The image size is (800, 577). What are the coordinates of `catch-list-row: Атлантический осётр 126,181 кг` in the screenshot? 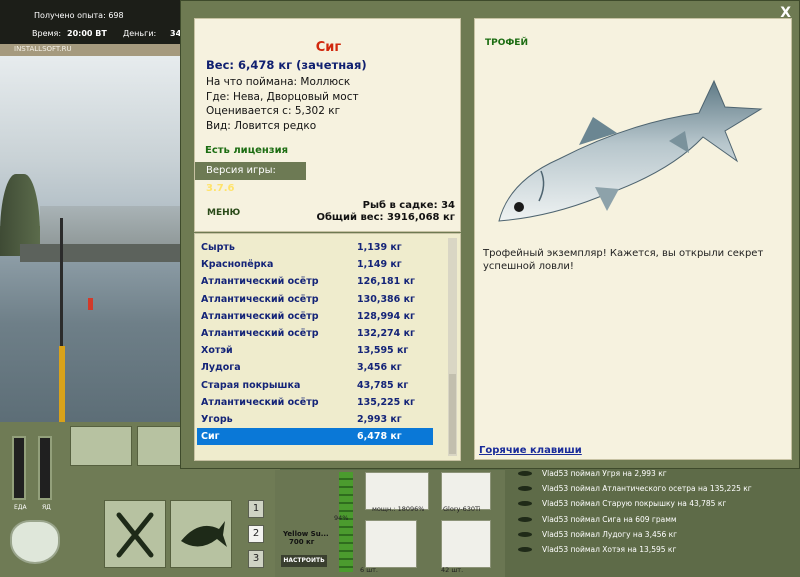 It's located at (315, 281).